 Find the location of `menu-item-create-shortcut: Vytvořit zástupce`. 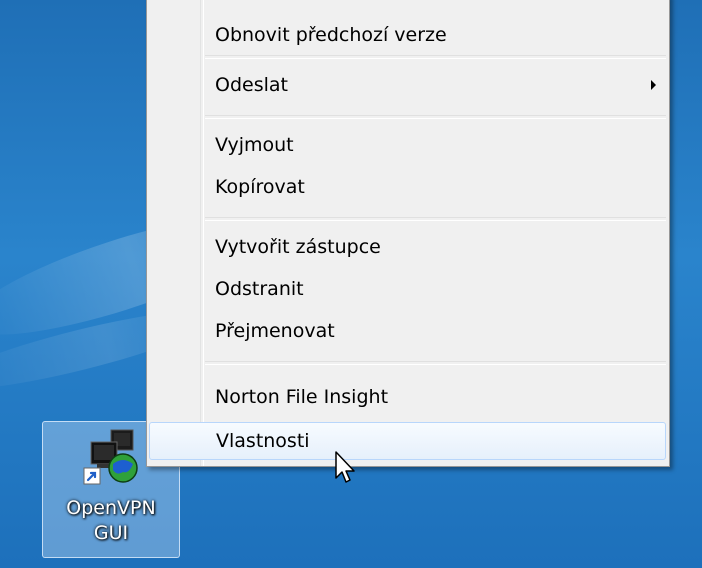

menu-item-create-shortcut: Vytvořit zástupce is located at coordinates (407, 247).